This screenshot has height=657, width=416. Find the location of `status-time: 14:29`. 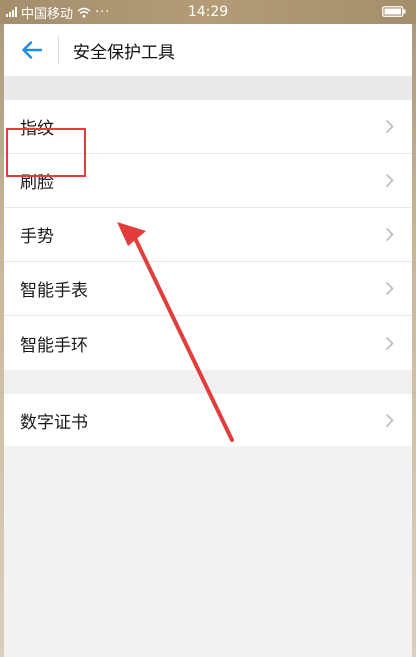

status-time: 14:29 is located at coordinates (208, 12).